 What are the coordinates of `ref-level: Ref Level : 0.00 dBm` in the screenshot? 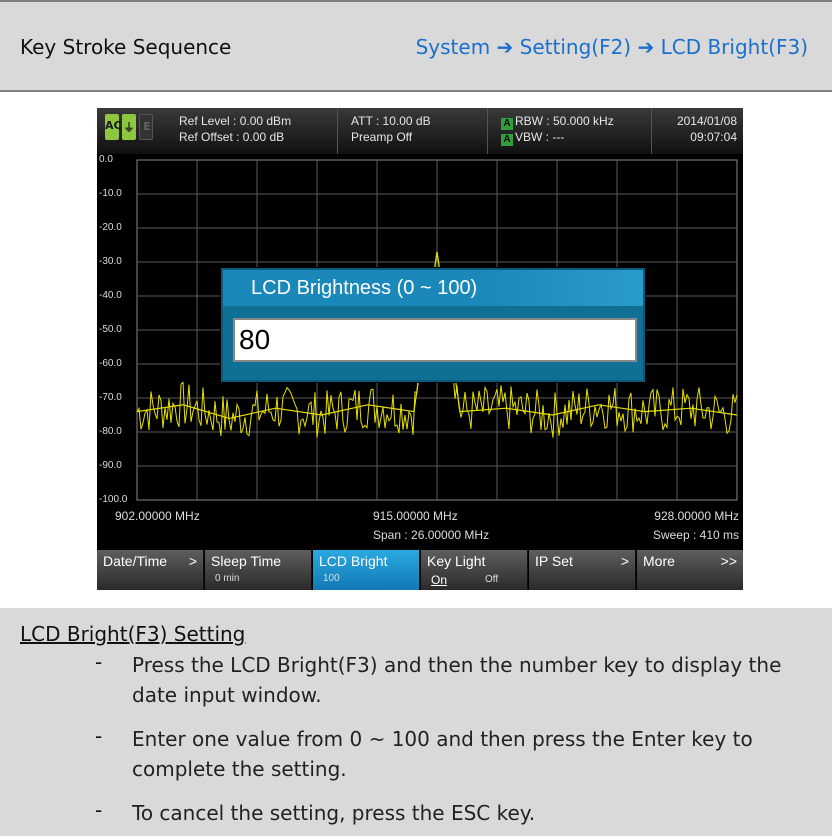 It's located at (235, 121).